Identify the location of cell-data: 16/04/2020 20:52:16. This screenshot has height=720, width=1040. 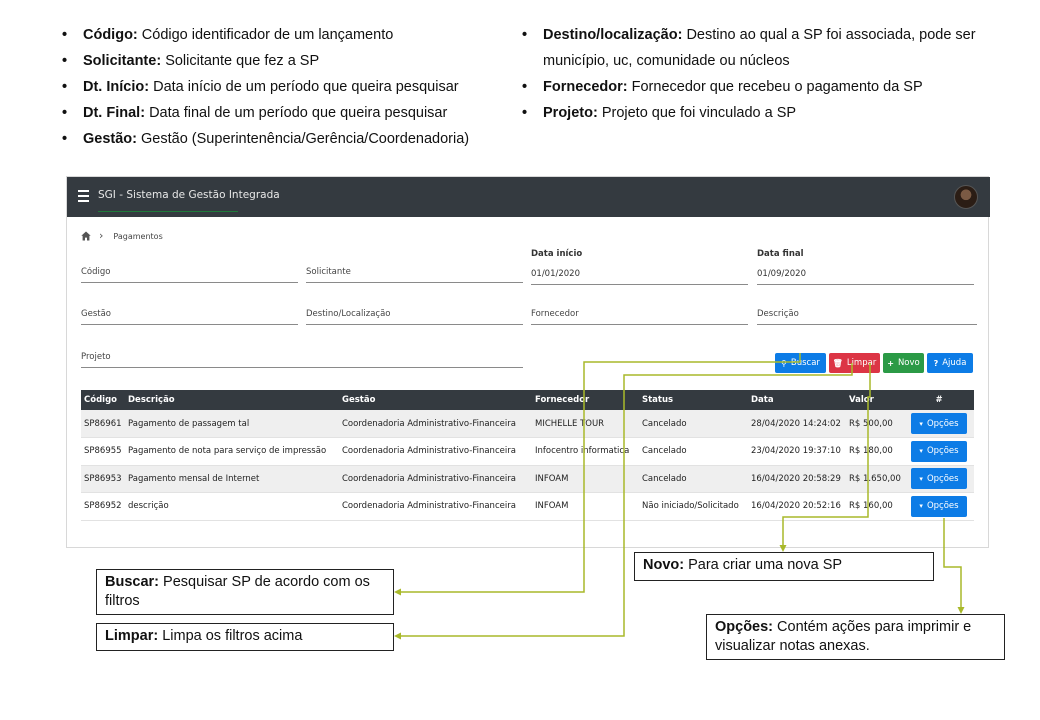
(796, 506).